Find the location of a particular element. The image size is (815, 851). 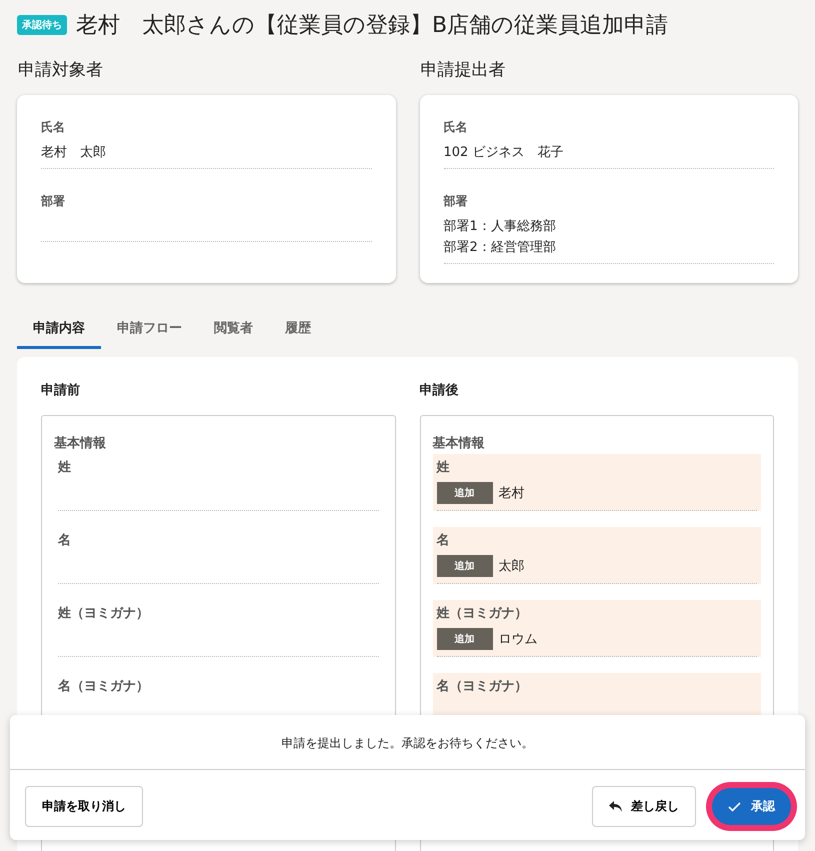

field-value: 部署1：人事総務部 is located at coordinates (500, 227).